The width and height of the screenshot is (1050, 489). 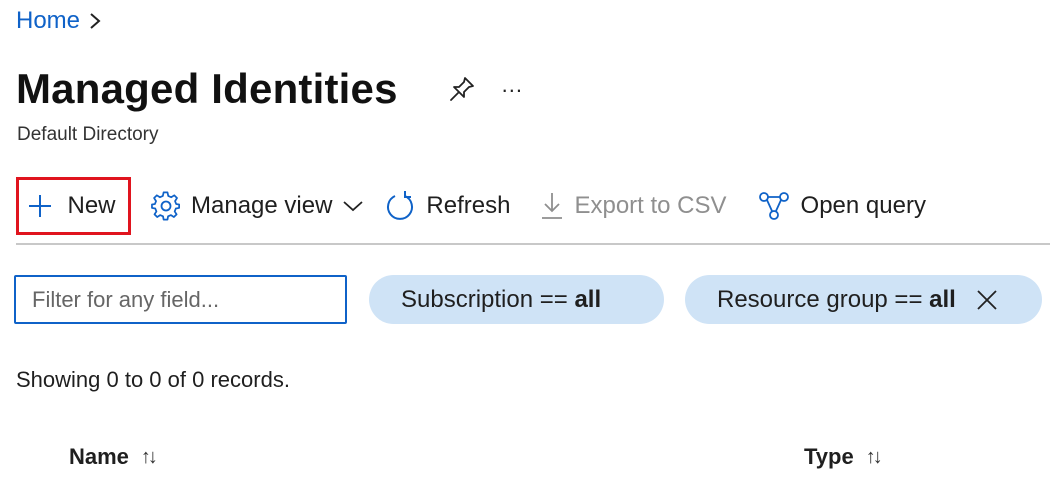 What do you see at coordinates (863, 205) in the screenshot?
I see `open-query-label: Open query` at bounding box center [863, 205].